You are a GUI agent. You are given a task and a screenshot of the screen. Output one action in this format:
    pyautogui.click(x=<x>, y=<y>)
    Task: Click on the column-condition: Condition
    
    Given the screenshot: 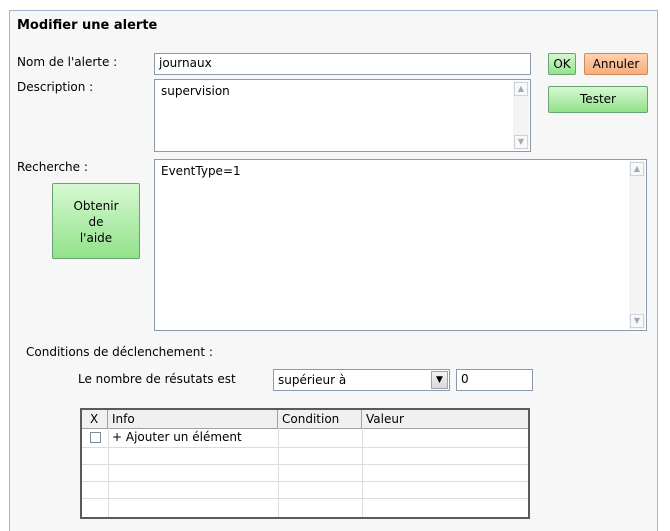 What is the action you would take?
    pyautogui.click(x=320, y=419)
    